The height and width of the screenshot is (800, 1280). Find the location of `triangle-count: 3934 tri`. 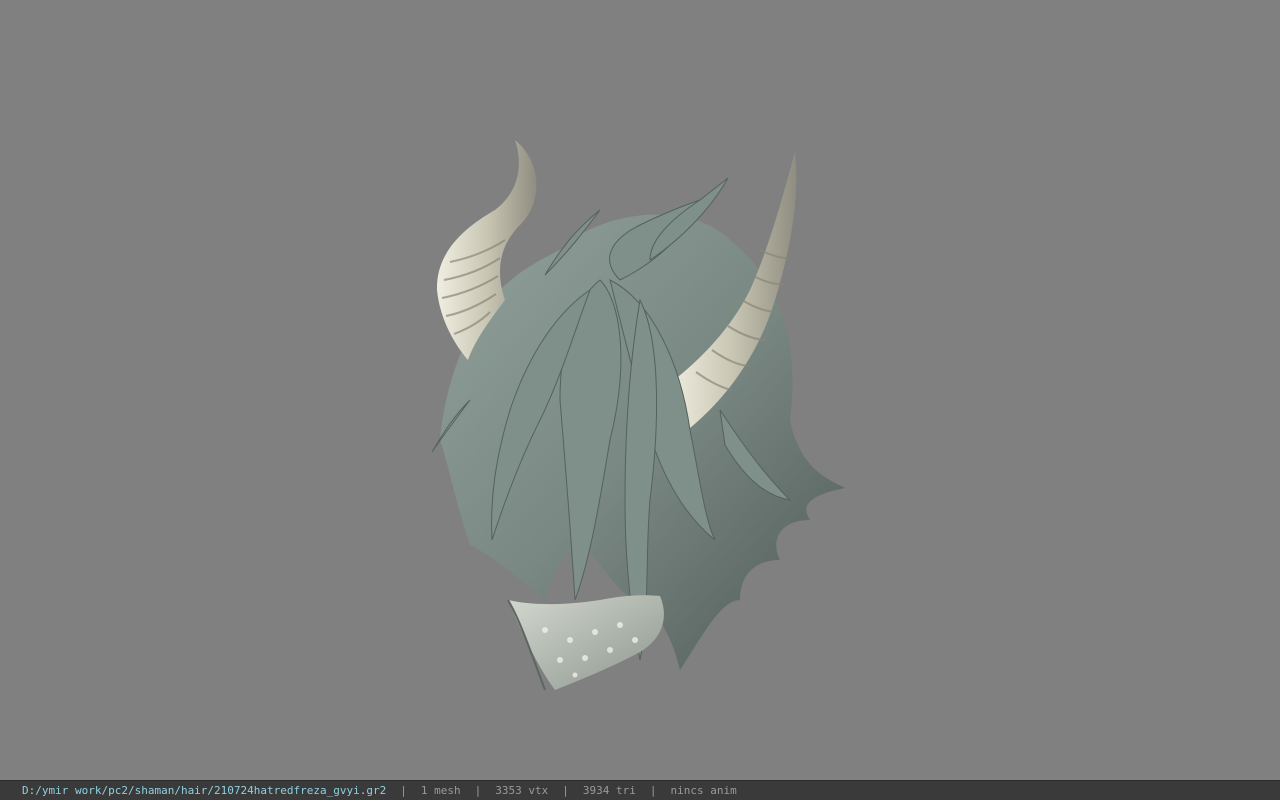

triangle-count: 3934 tri is located at coordinates (609, 790).